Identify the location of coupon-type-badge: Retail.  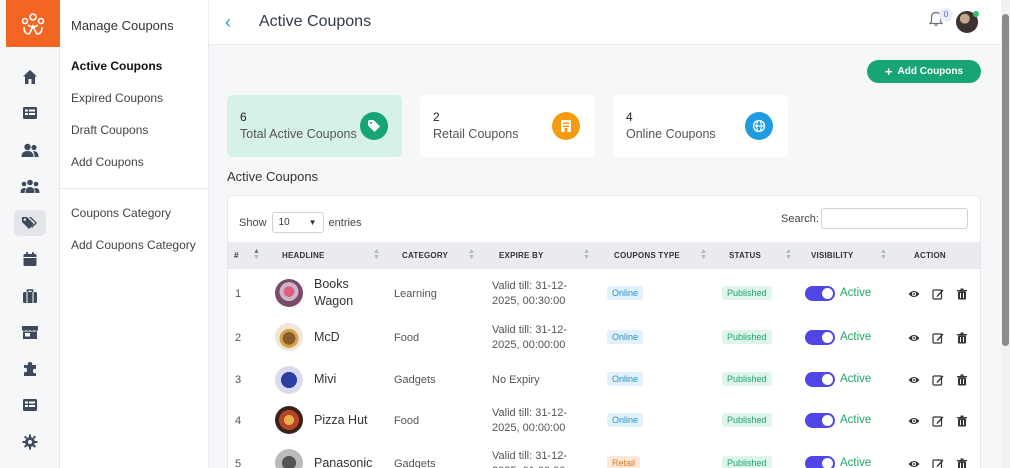
(624, 462).